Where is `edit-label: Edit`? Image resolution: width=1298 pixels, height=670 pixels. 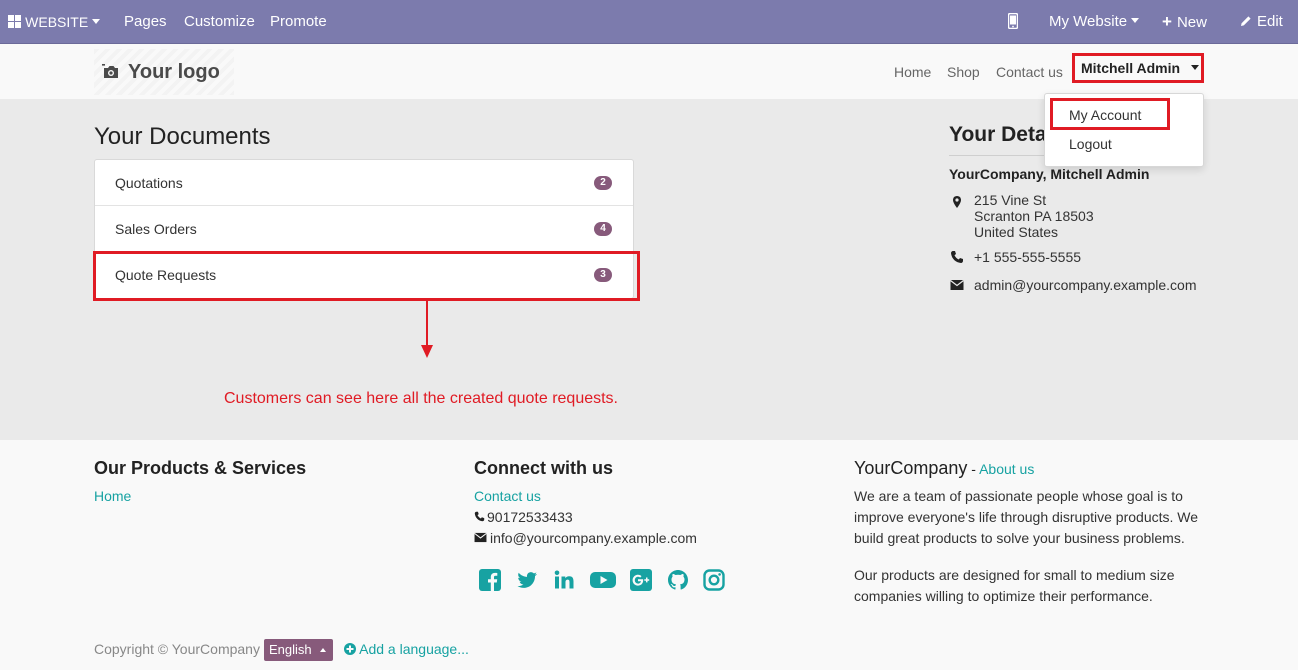
edit-label: Edit is located at coordinates (1270, 21).